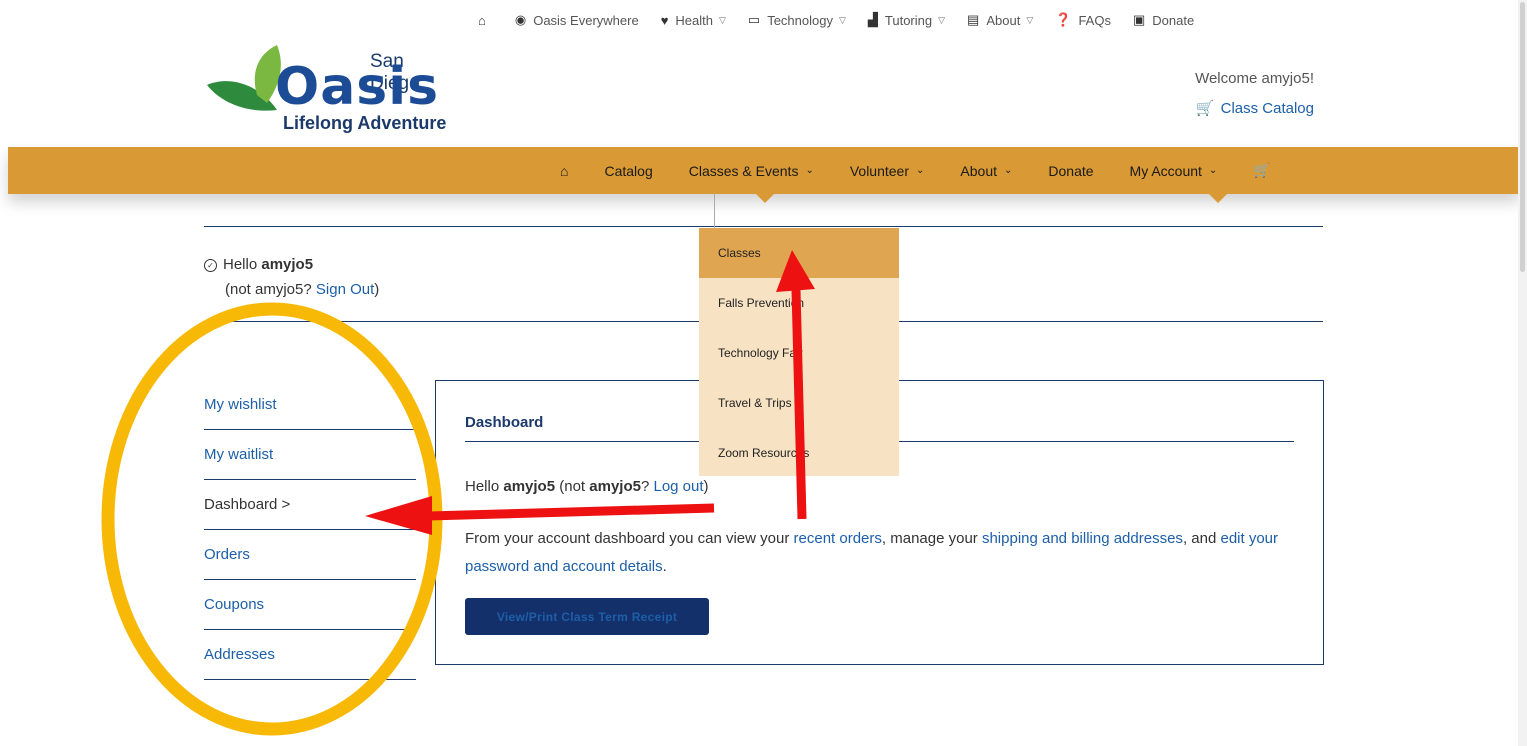  Describe the element at coordinates (1094, 20) in the screenshot. I see `top-nav-label: FAQs` at that location.